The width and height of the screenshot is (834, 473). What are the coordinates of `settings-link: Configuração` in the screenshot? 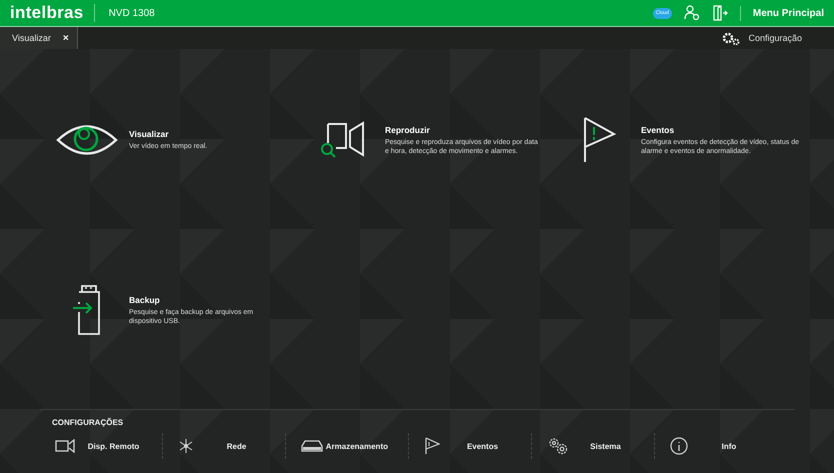 It's located at (762, 38).